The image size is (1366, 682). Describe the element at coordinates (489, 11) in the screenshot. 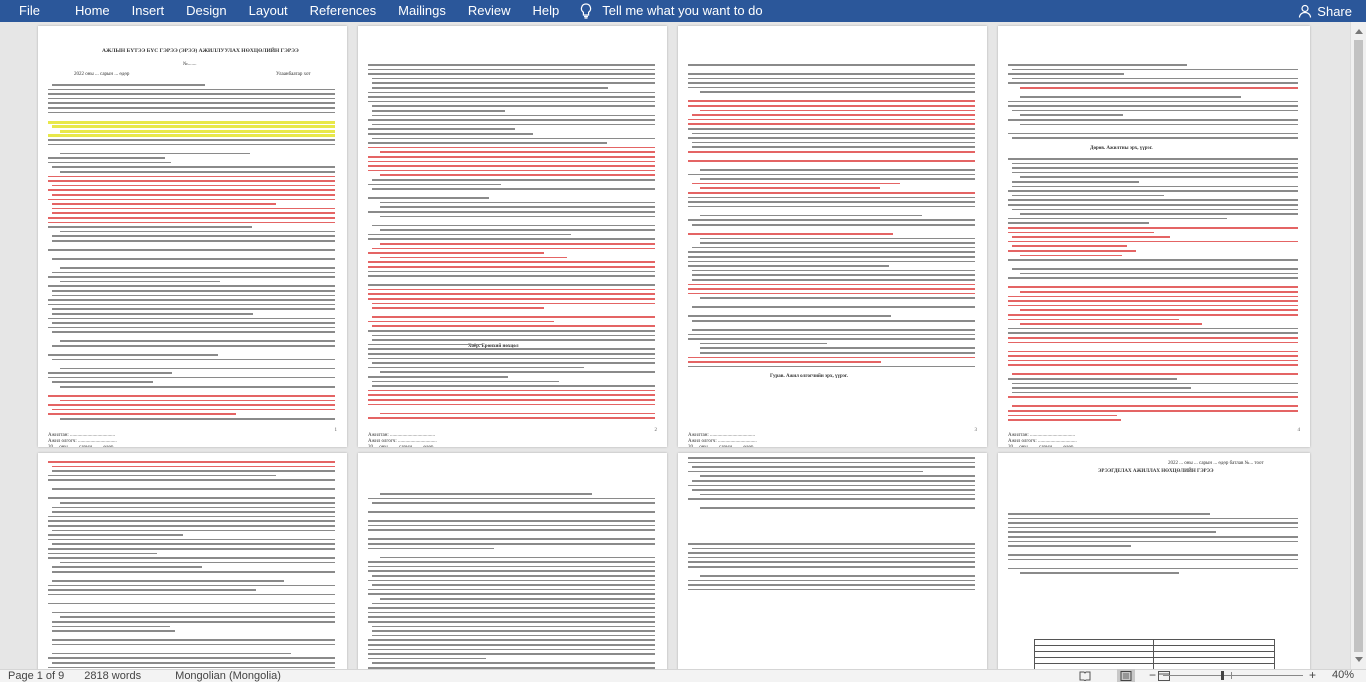

I see `tab-review: Review` at that location.